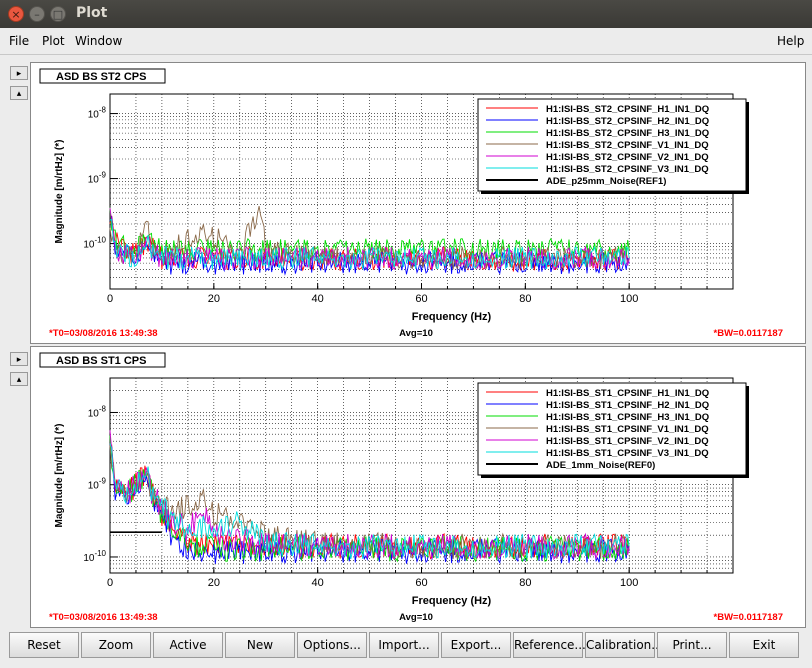  I want to click on expand-pane-button-1: ▸, so click(19, 73).